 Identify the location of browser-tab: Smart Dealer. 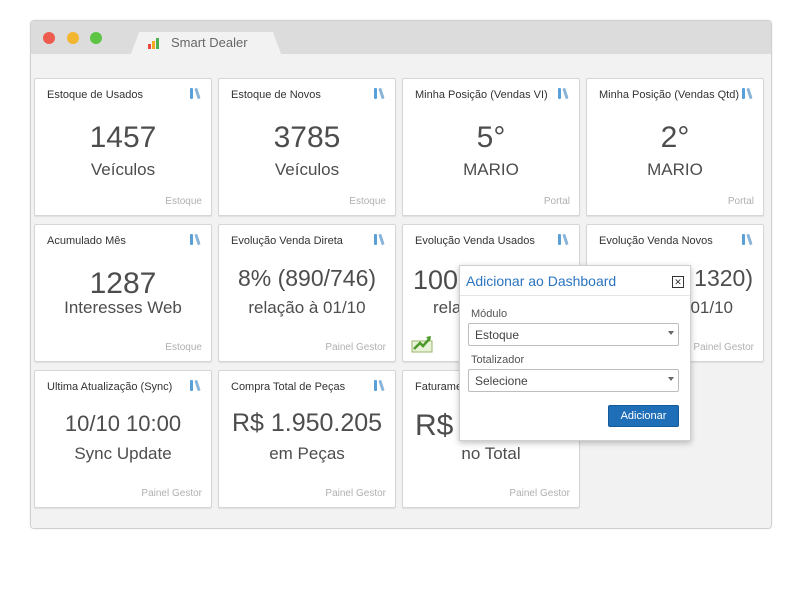
(206, 43).